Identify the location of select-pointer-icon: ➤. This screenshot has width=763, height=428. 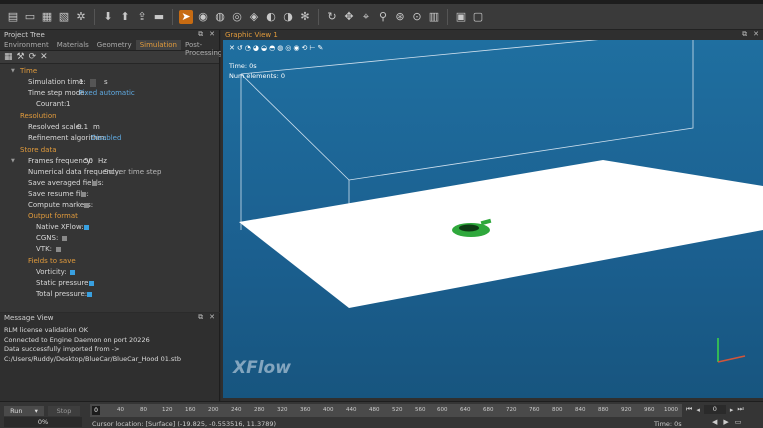
(186, 16).